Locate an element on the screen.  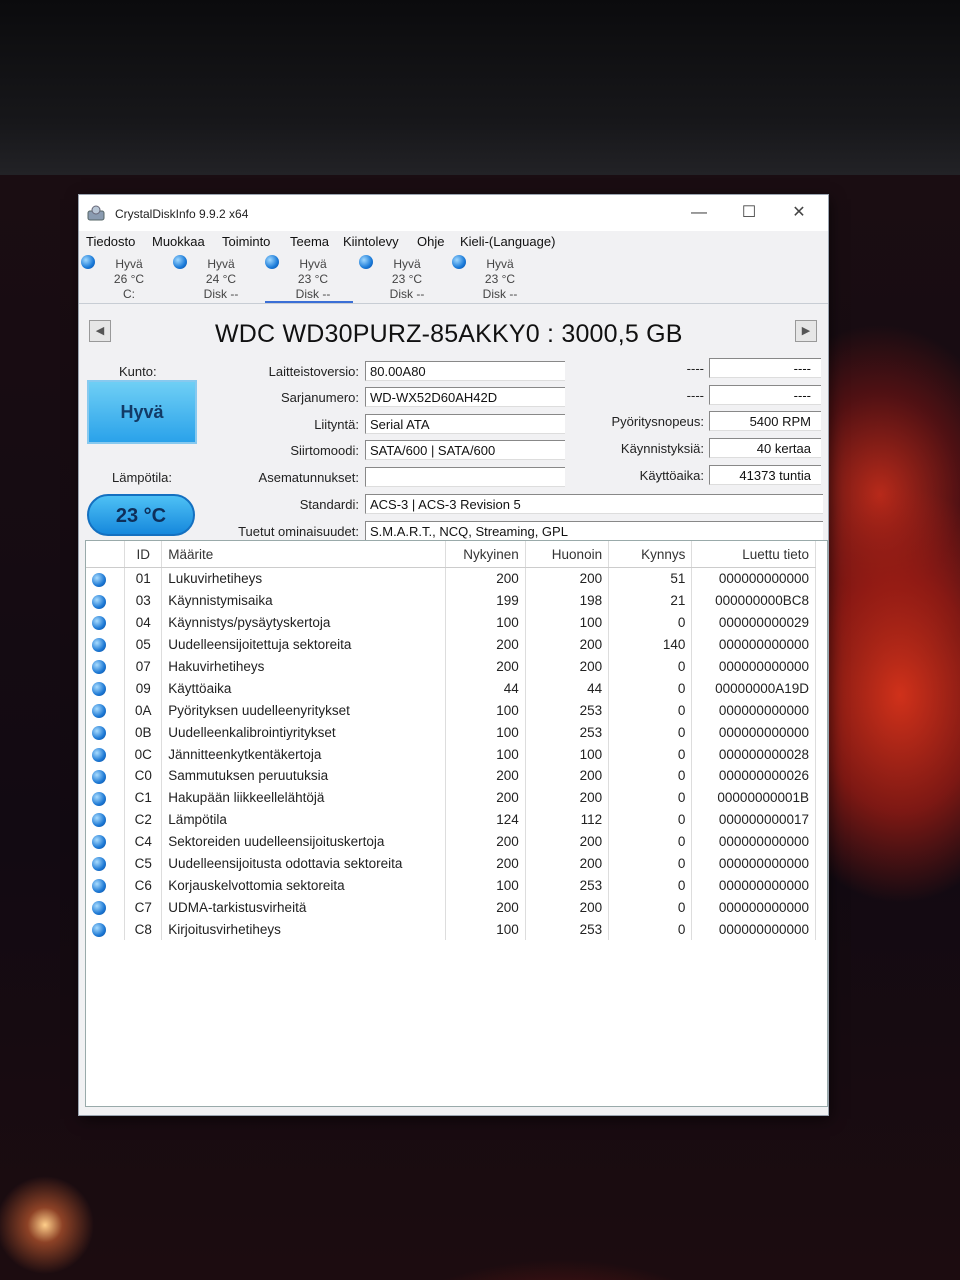
disk-tab-c: Hyvä 26 °C C: is located at coordinates (125, 278).